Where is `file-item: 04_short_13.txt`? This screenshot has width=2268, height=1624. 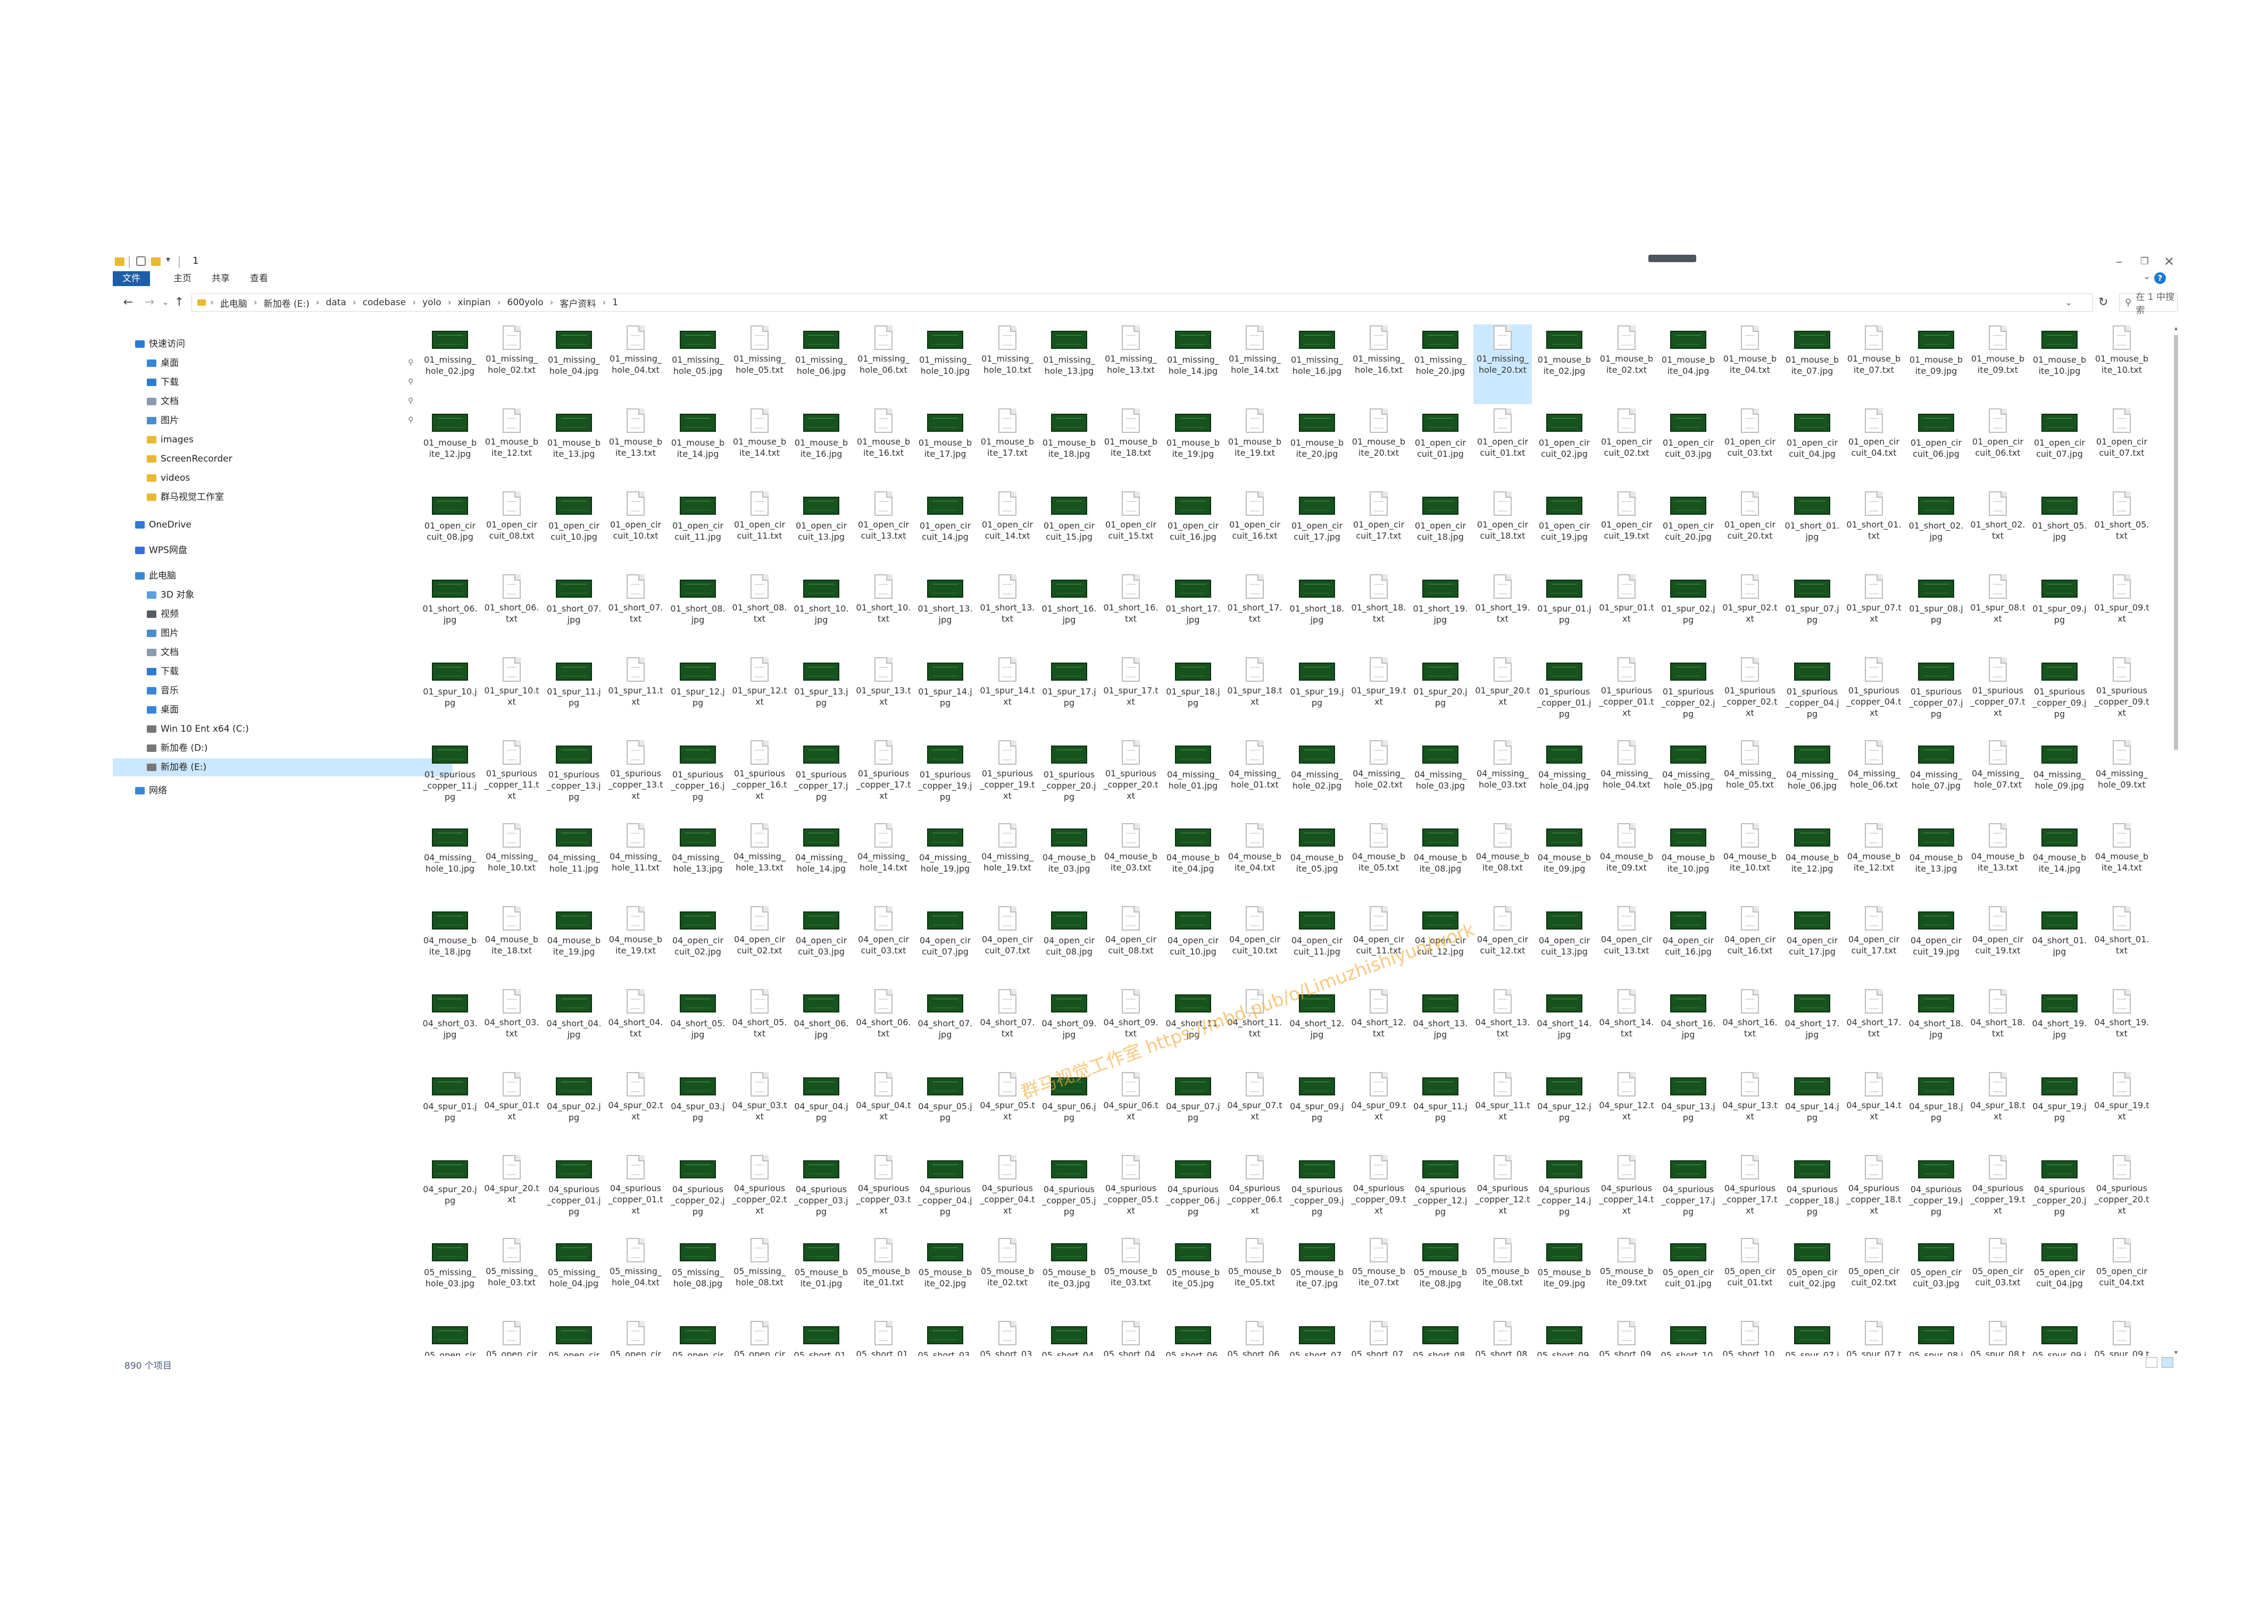
file-item: 04_short_13.txt is located at coordinates (1502, 1028).